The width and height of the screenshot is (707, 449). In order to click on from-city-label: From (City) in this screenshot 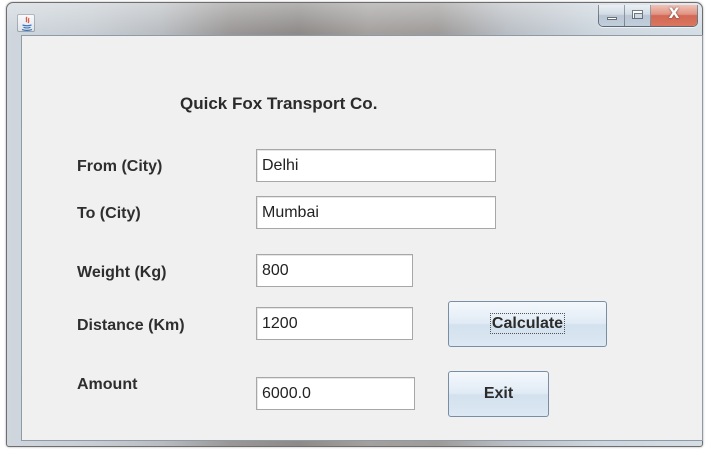, I will do `click(120, 166)`.